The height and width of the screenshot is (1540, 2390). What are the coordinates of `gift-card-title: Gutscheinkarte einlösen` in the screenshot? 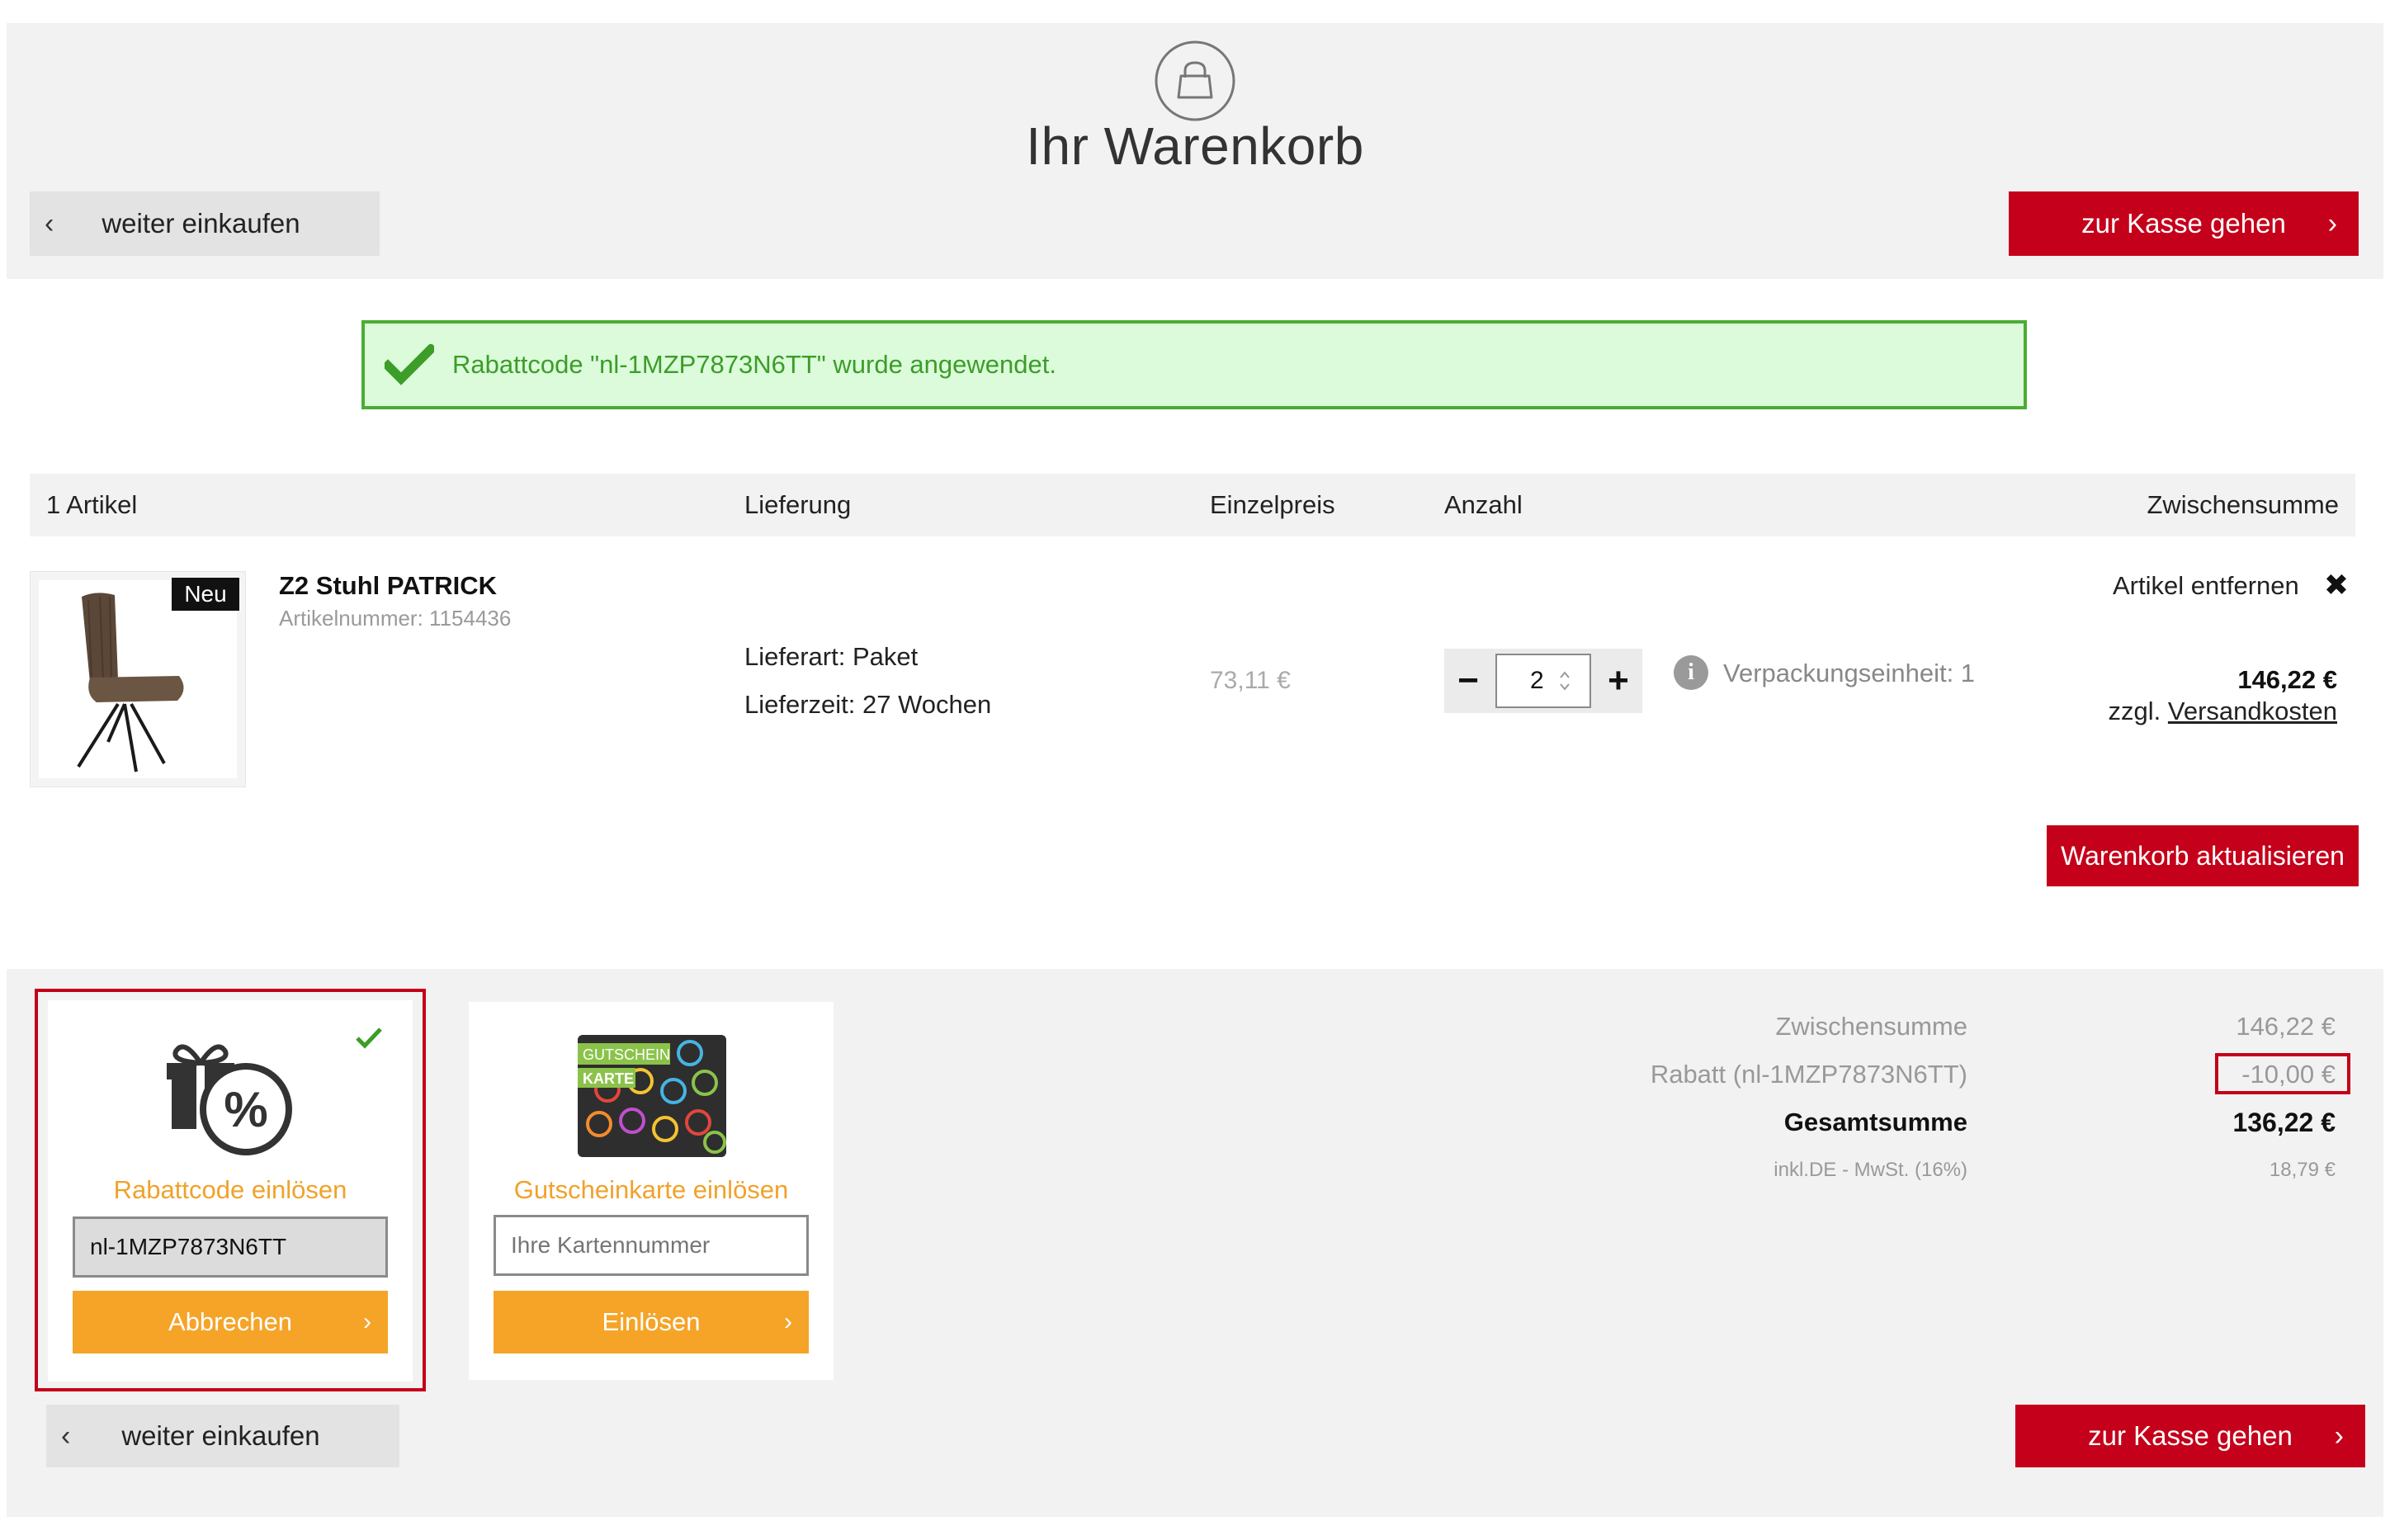 It's located at (651, 1189).